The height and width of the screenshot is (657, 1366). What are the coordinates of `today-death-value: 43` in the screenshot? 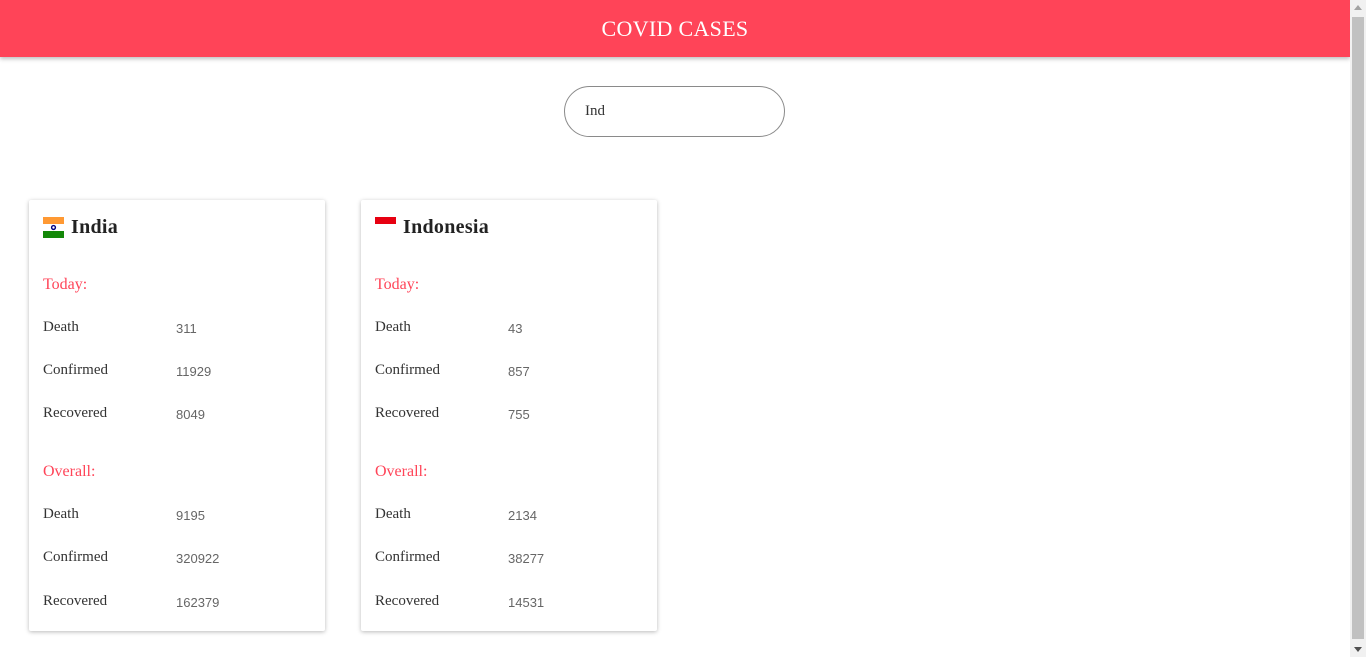 It's located at (515, 328).